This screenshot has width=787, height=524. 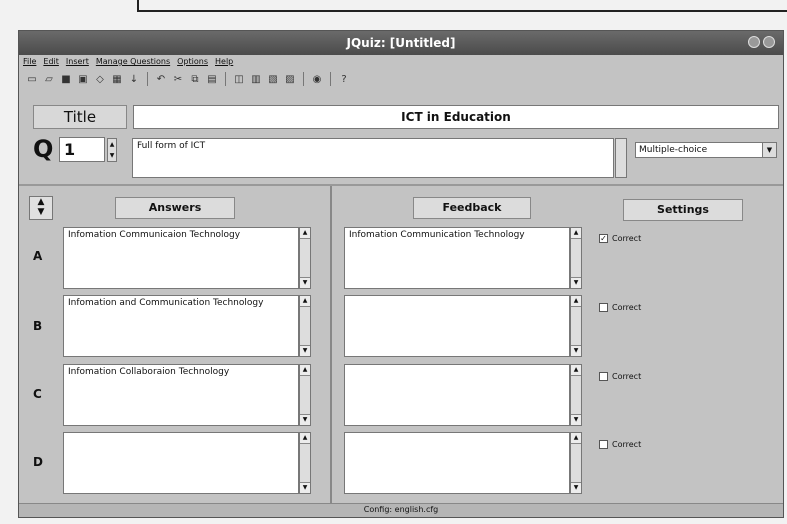 I want to click on answer-letter-d: D, so click(x=38, y=462).